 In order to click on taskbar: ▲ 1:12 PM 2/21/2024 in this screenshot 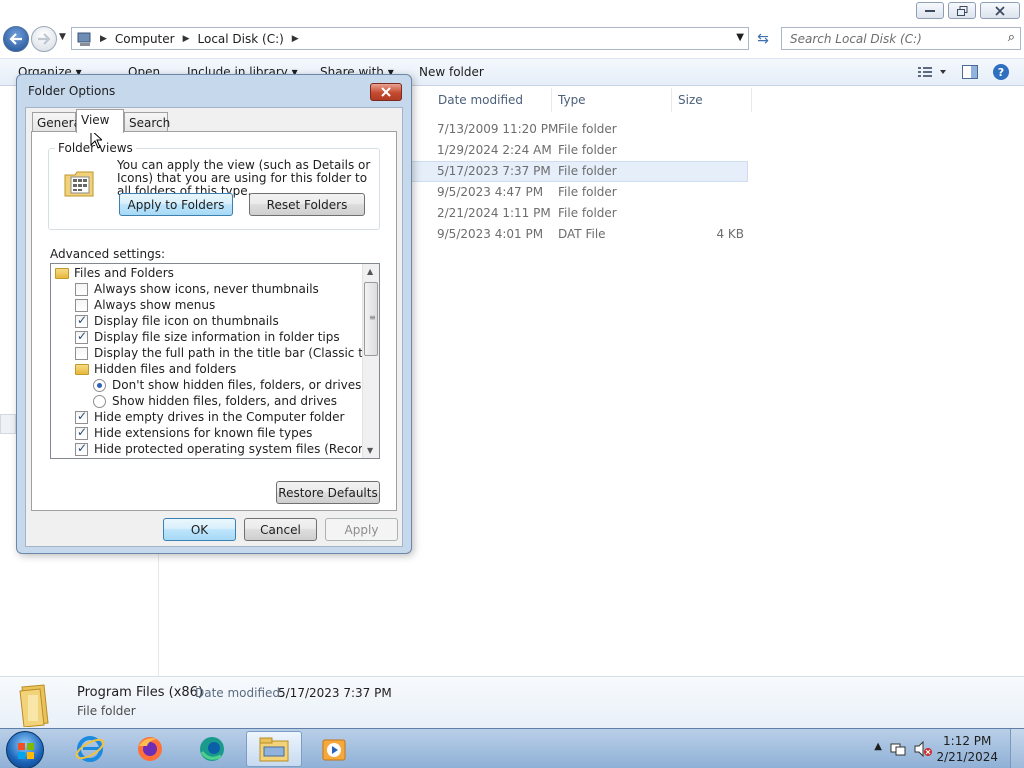, I will do `click(512, 748)`.